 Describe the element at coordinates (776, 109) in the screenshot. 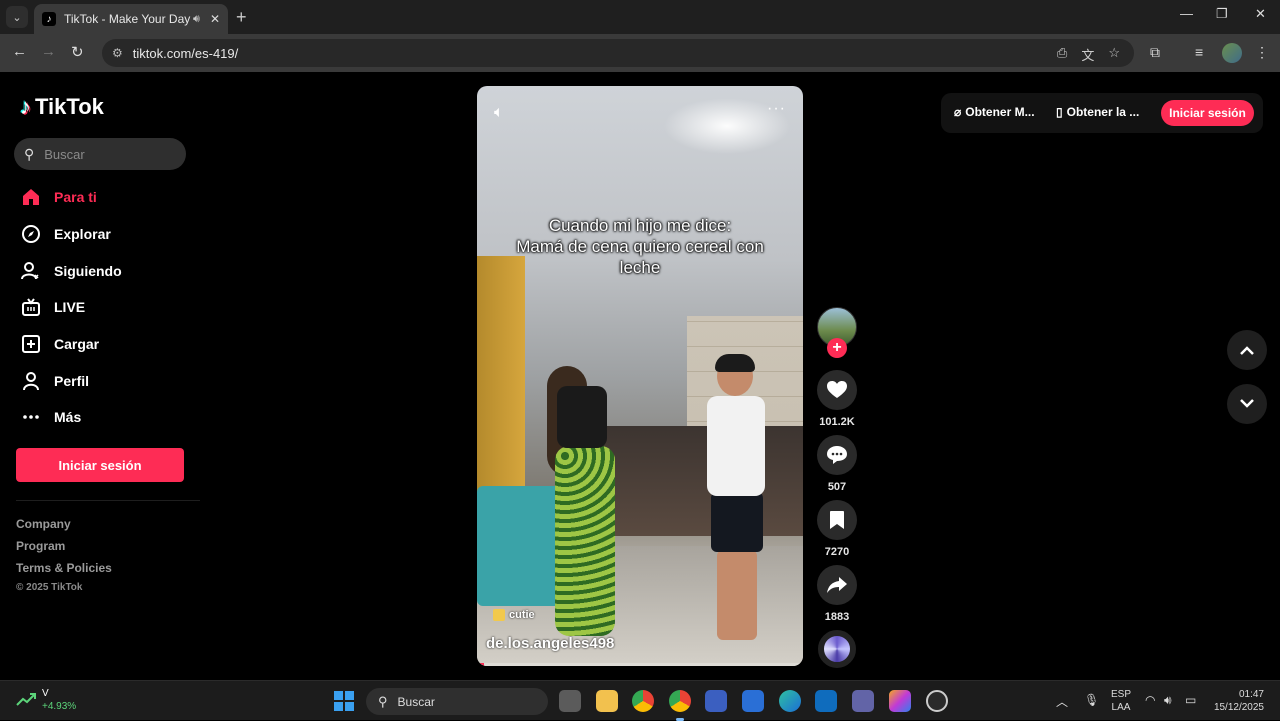

I see `video-options-icon: ···` at that location.